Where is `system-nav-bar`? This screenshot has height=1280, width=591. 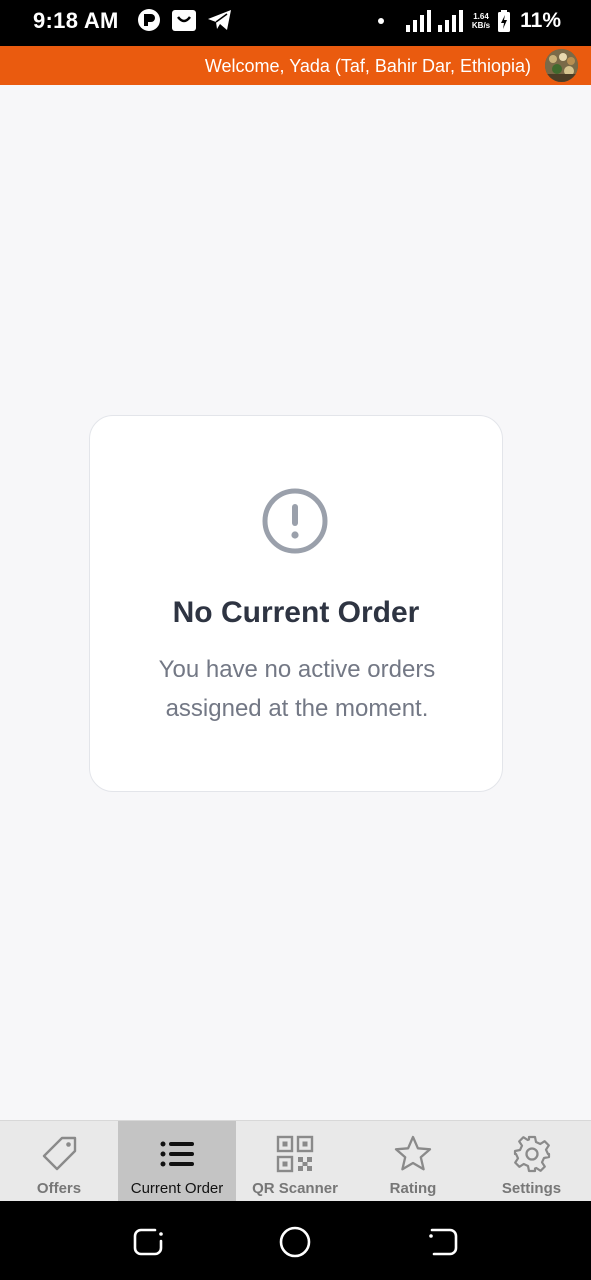
system-nav-bar is located at coordinates (295, 1240).